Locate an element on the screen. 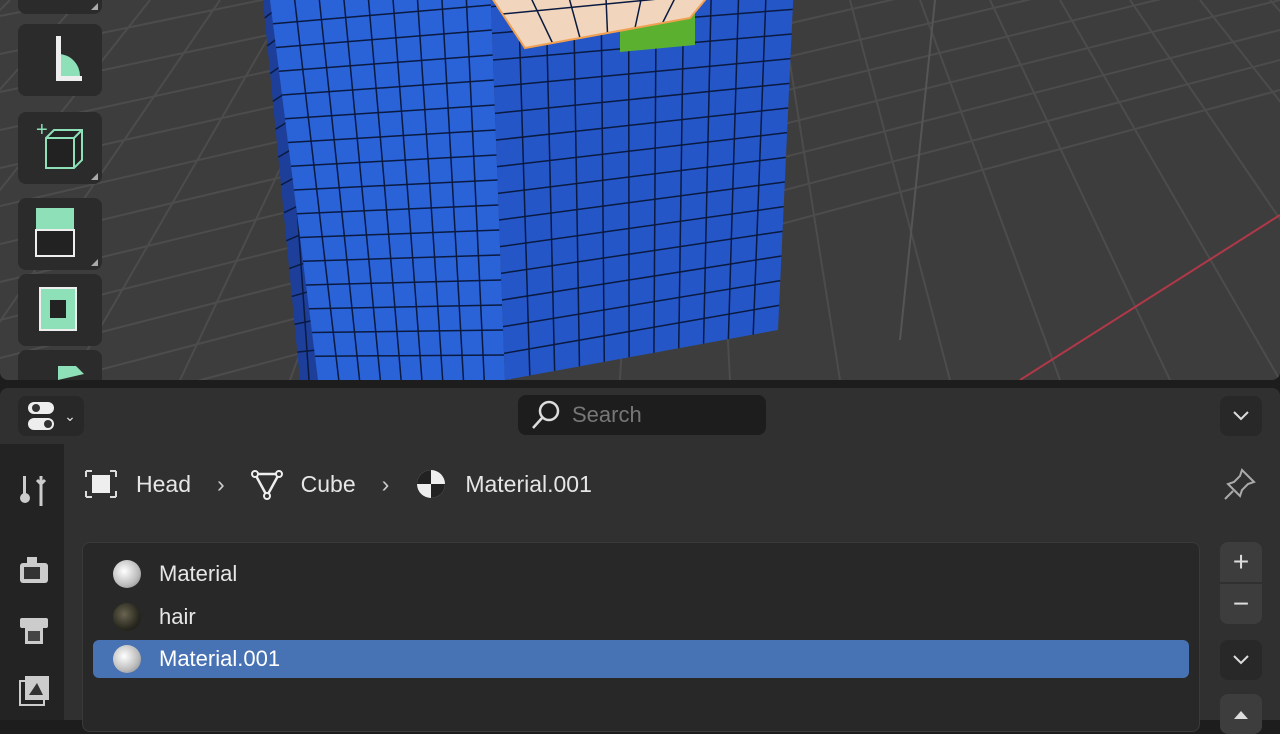 The width and height of the screenshot is (1280, 734). tool-wrench-icon is located at coordinates (34, 490).